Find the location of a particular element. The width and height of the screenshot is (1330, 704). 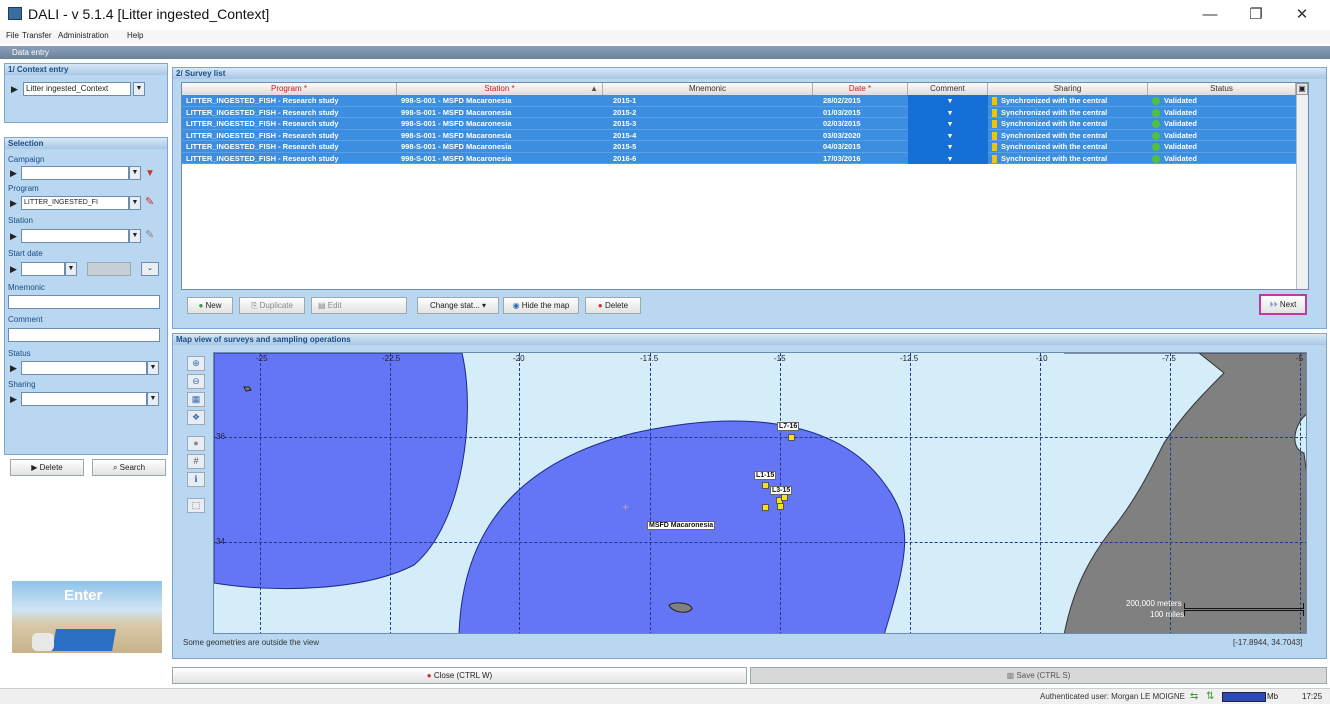

col-mnemonic: Mnemonic is located at coordinates (708, 89).